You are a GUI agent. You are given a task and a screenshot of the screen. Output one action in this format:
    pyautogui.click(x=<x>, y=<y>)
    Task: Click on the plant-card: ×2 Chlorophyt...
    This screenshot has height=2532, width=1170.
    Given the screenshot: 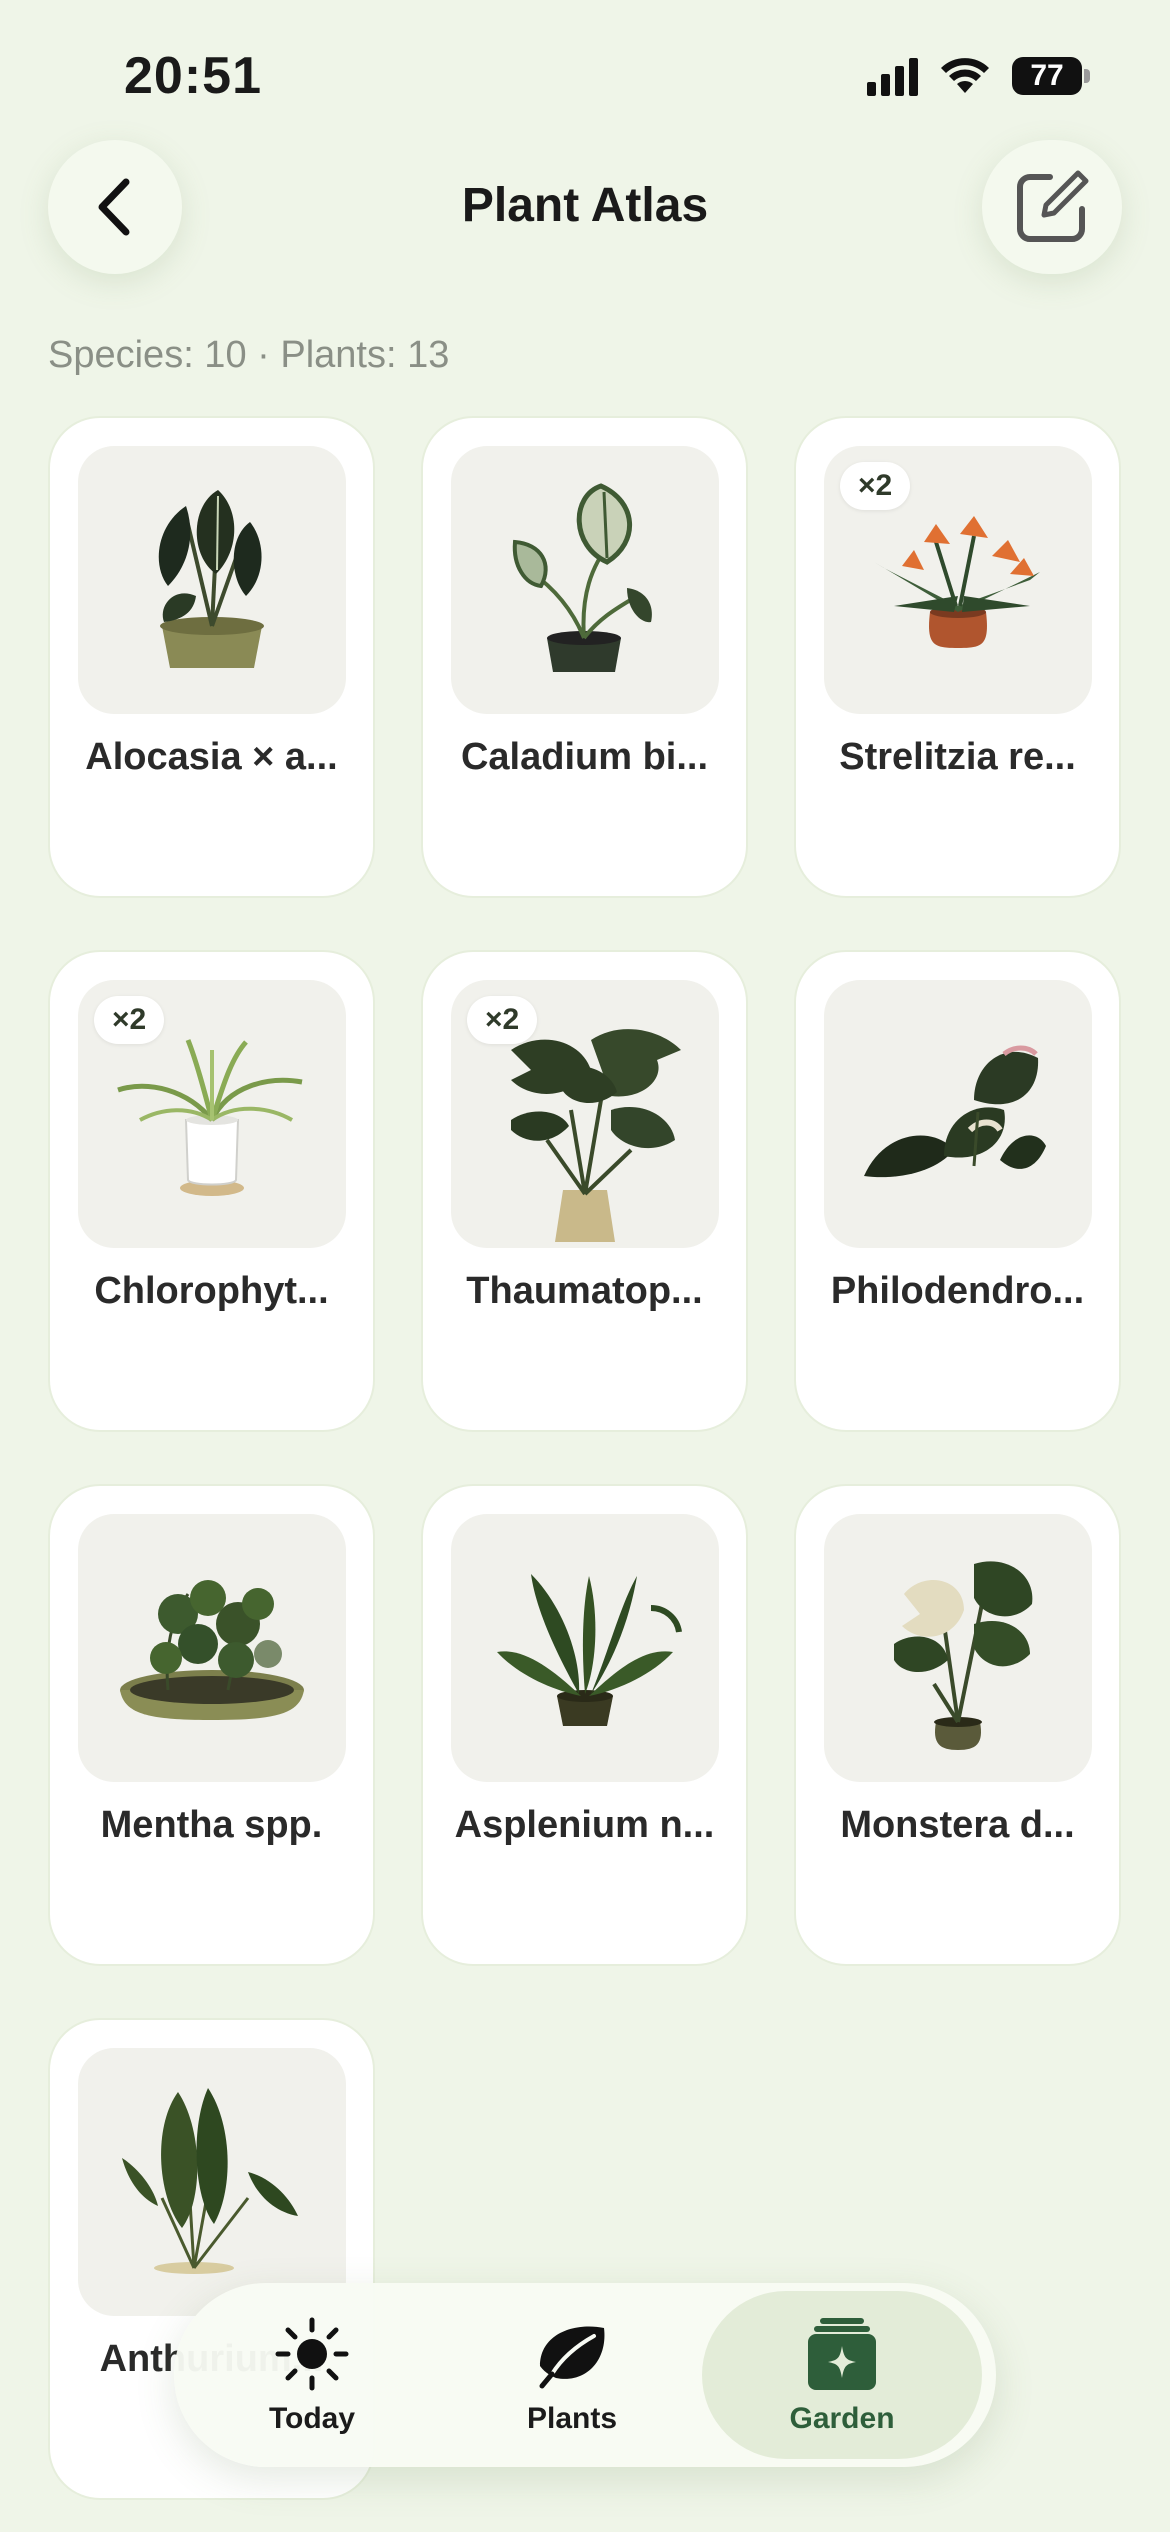 What is the action you would take?
    pyautogui.click(x=211, y=1191)
    